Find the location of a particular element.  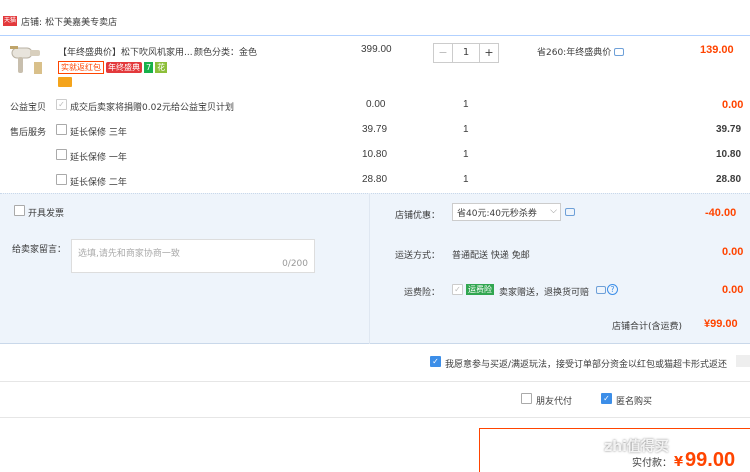

chevron-down-icon: ⌵ is located at coordinates (553, 211).